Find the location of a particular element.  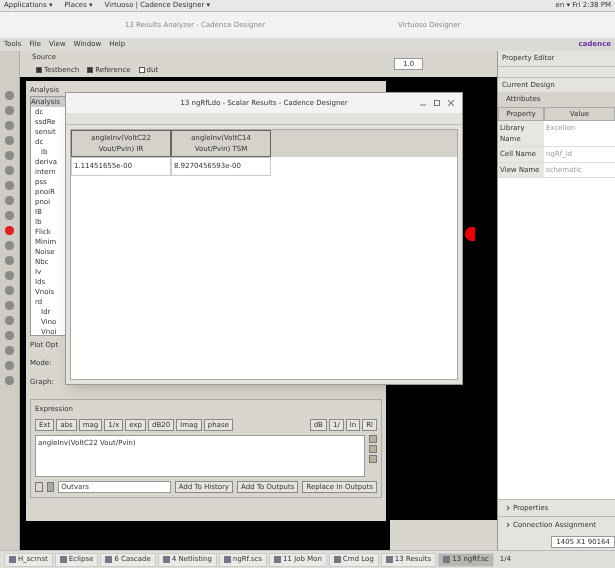

maximize-icon is located at coordinates (437, 103).